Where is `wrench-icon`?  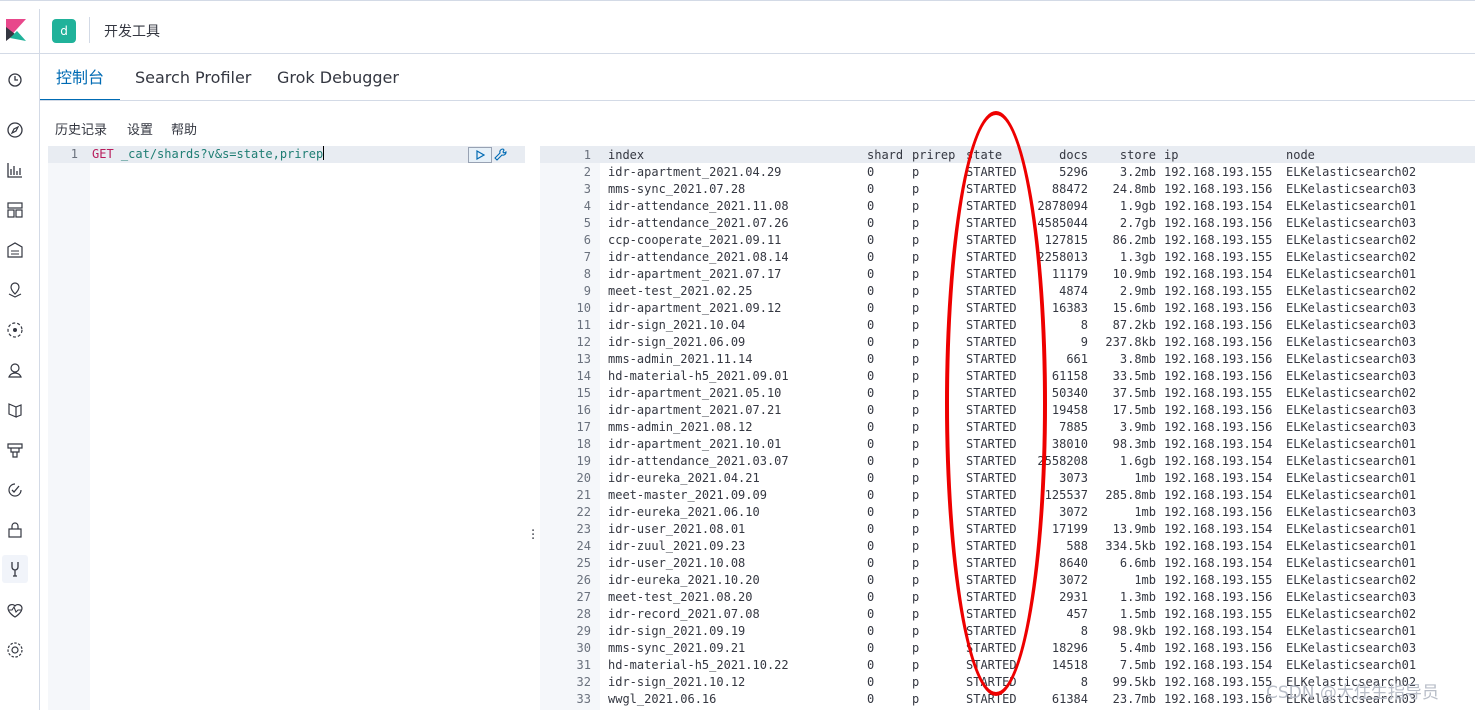
wrench-icon is located at coordinates (501, 155).